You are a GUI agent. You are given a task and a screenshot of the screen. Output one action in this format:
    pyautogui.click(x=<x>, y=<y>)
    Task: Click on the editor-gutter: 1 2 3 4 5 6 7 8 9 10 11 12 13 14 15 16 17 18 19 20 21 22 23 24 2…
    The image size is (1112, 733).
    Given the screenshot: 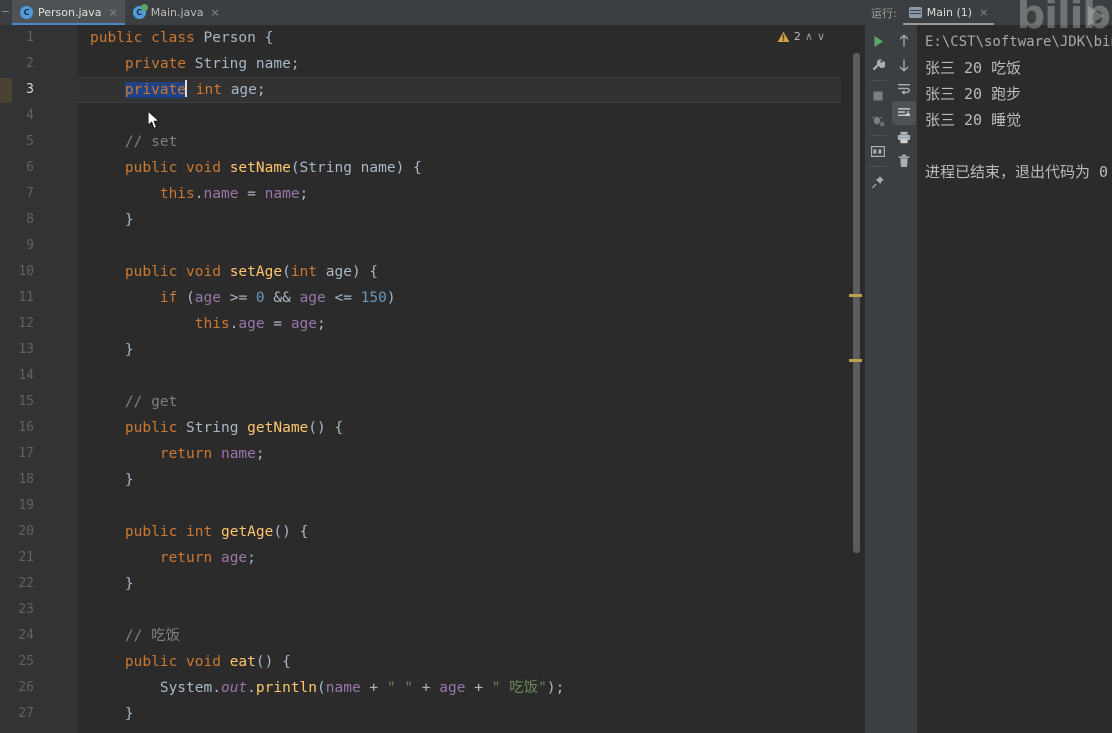 What is the action you would take?
    pyautogui.click(x=59, y=379)
    